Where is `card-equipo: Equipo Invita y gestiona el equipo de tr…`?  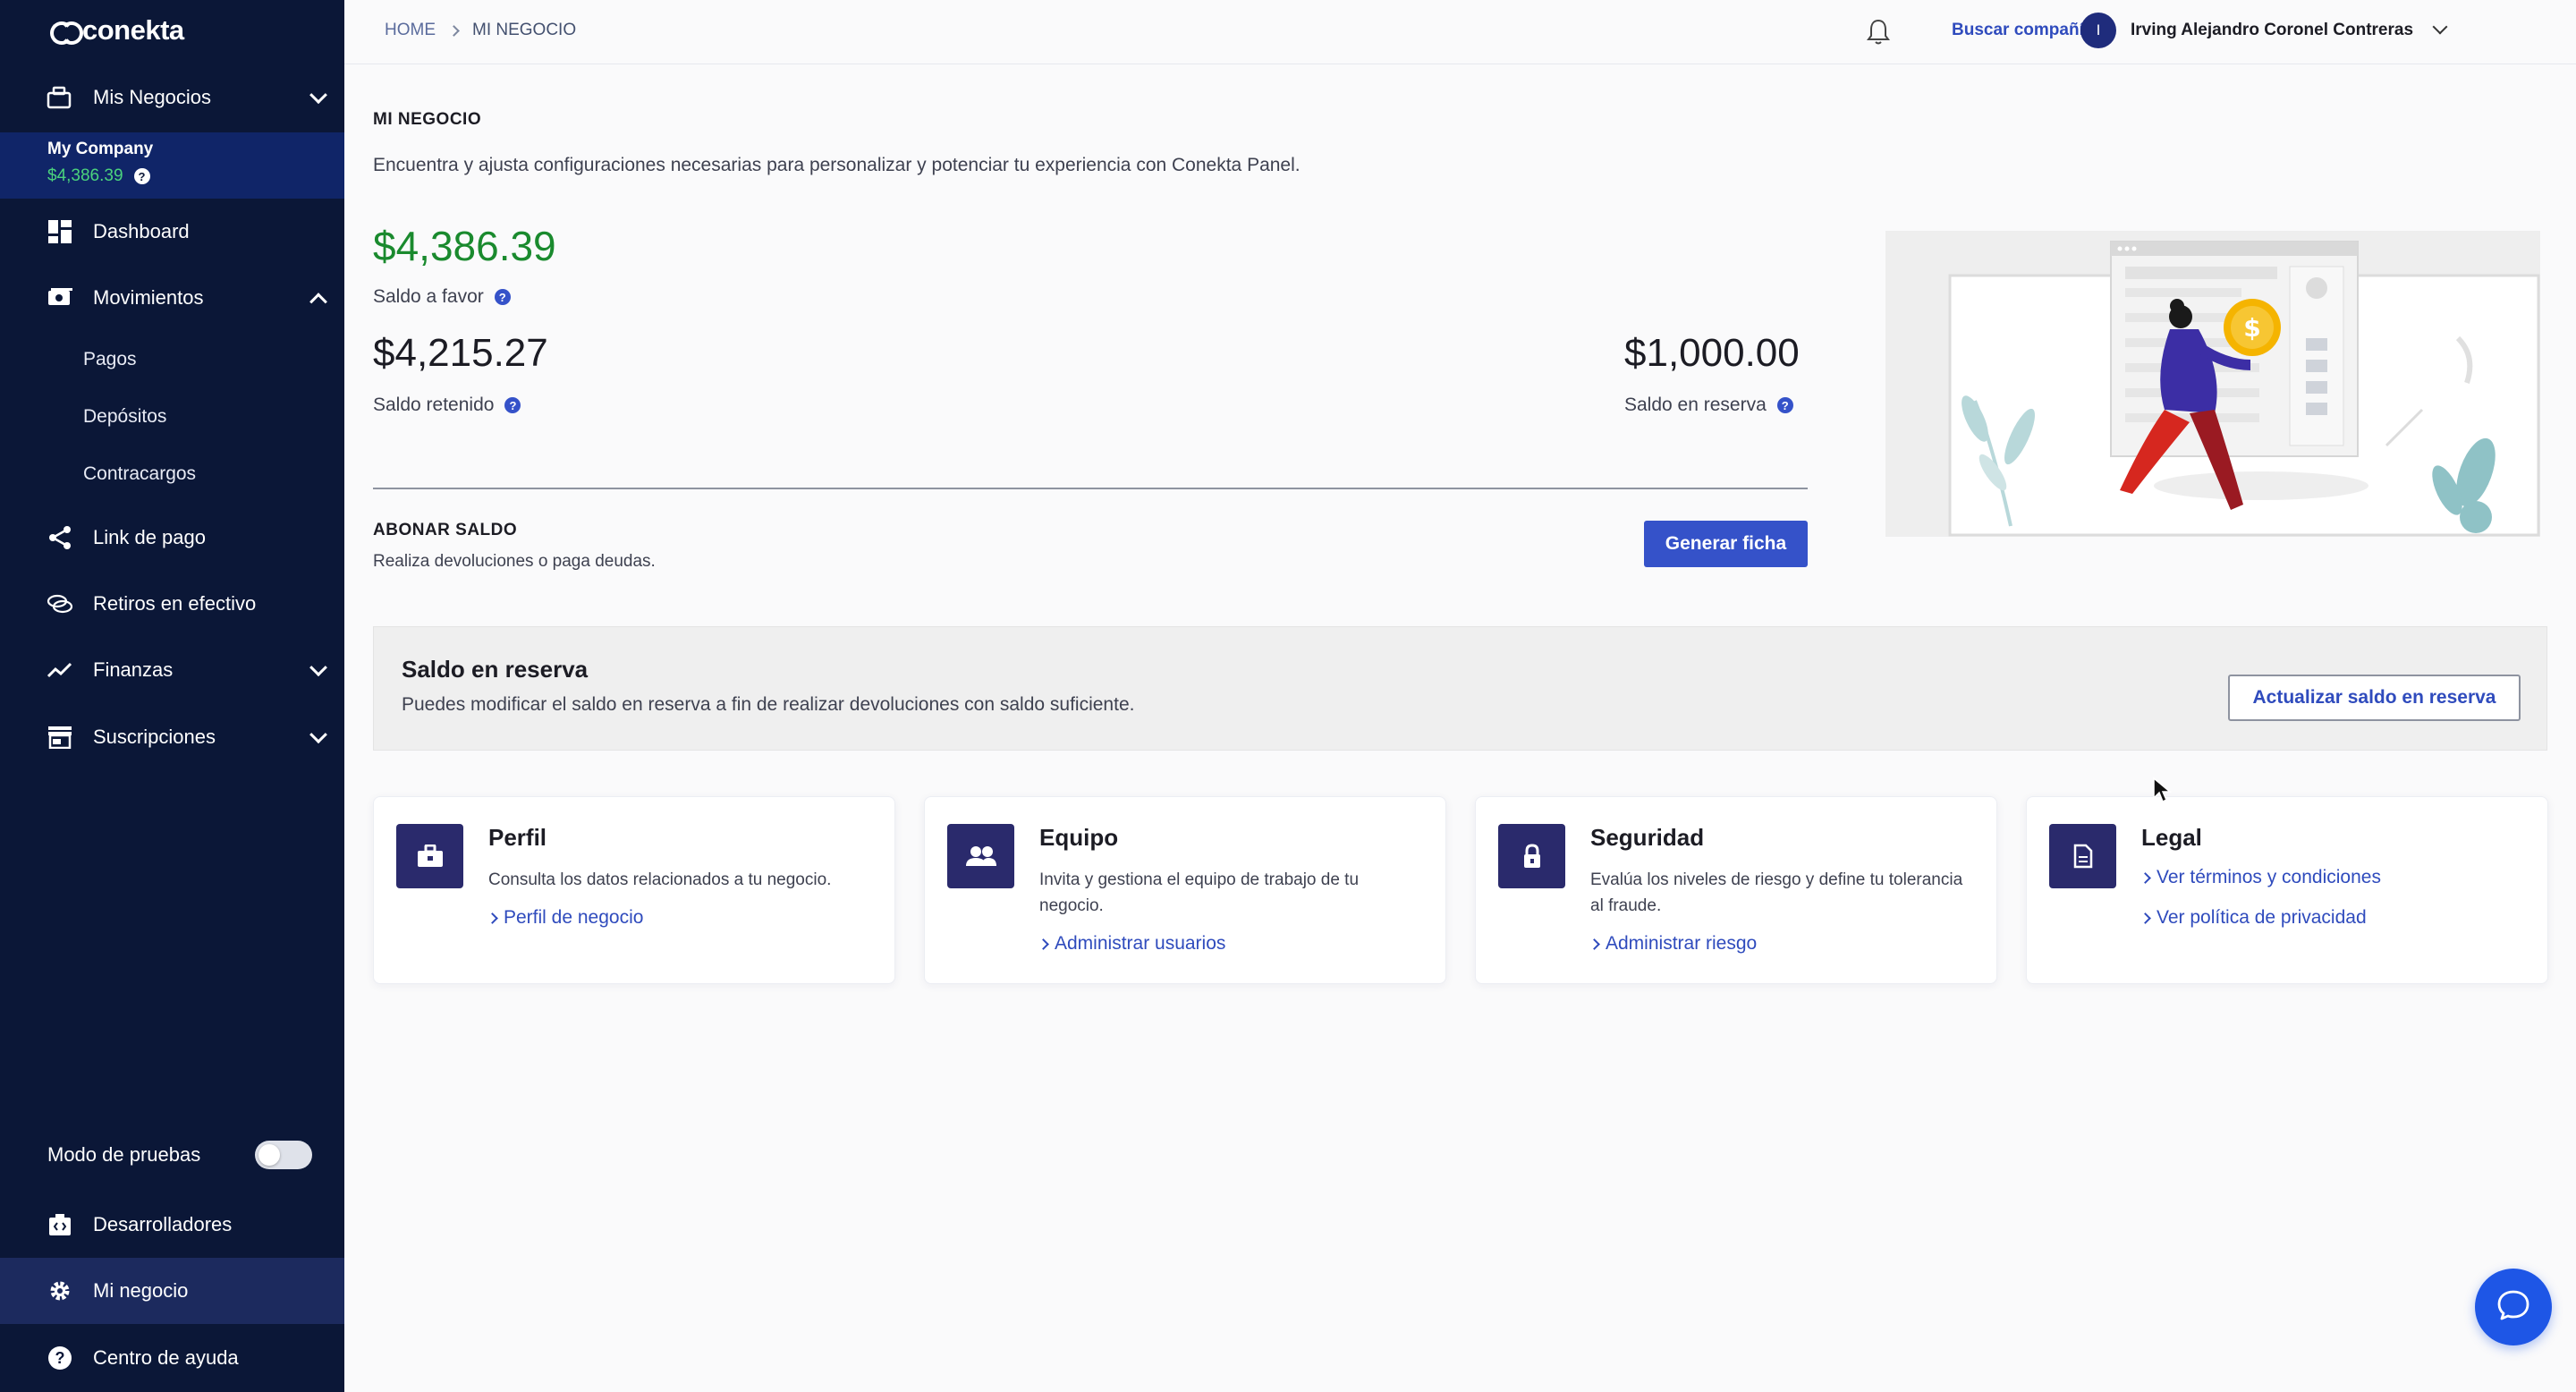 card-equipo: Equipo Invita y gestiona el equipo de tr… is located at coordinates (1185, 890).